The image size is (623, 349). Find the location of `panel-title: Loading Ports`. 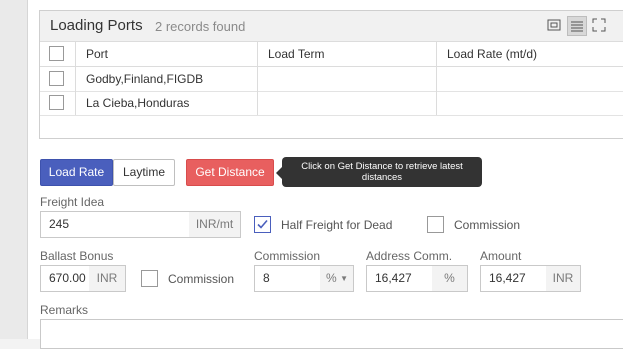

panel-title: Loading Ports is located at coordinates (96, 25).